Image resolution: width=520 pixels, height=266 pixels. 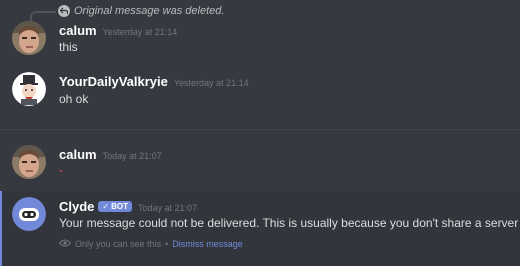 What do you see at coordinates (207, 244) in the screenshot?
I see `dismiss-message-link: Dismiss message` at bounding box center [207, 244].